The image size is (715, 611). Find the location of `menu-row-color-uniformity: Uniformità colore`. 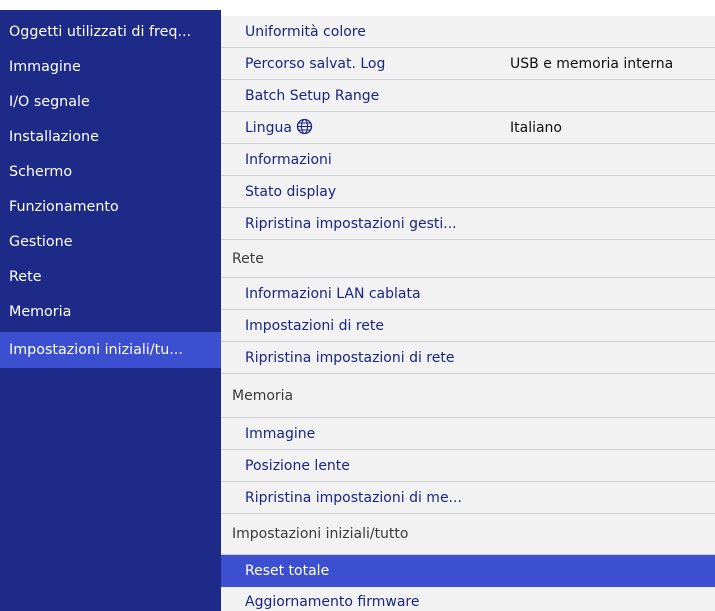

menu-row-color-uniformity: Uniformità colore is located at coordinates (468, 32).